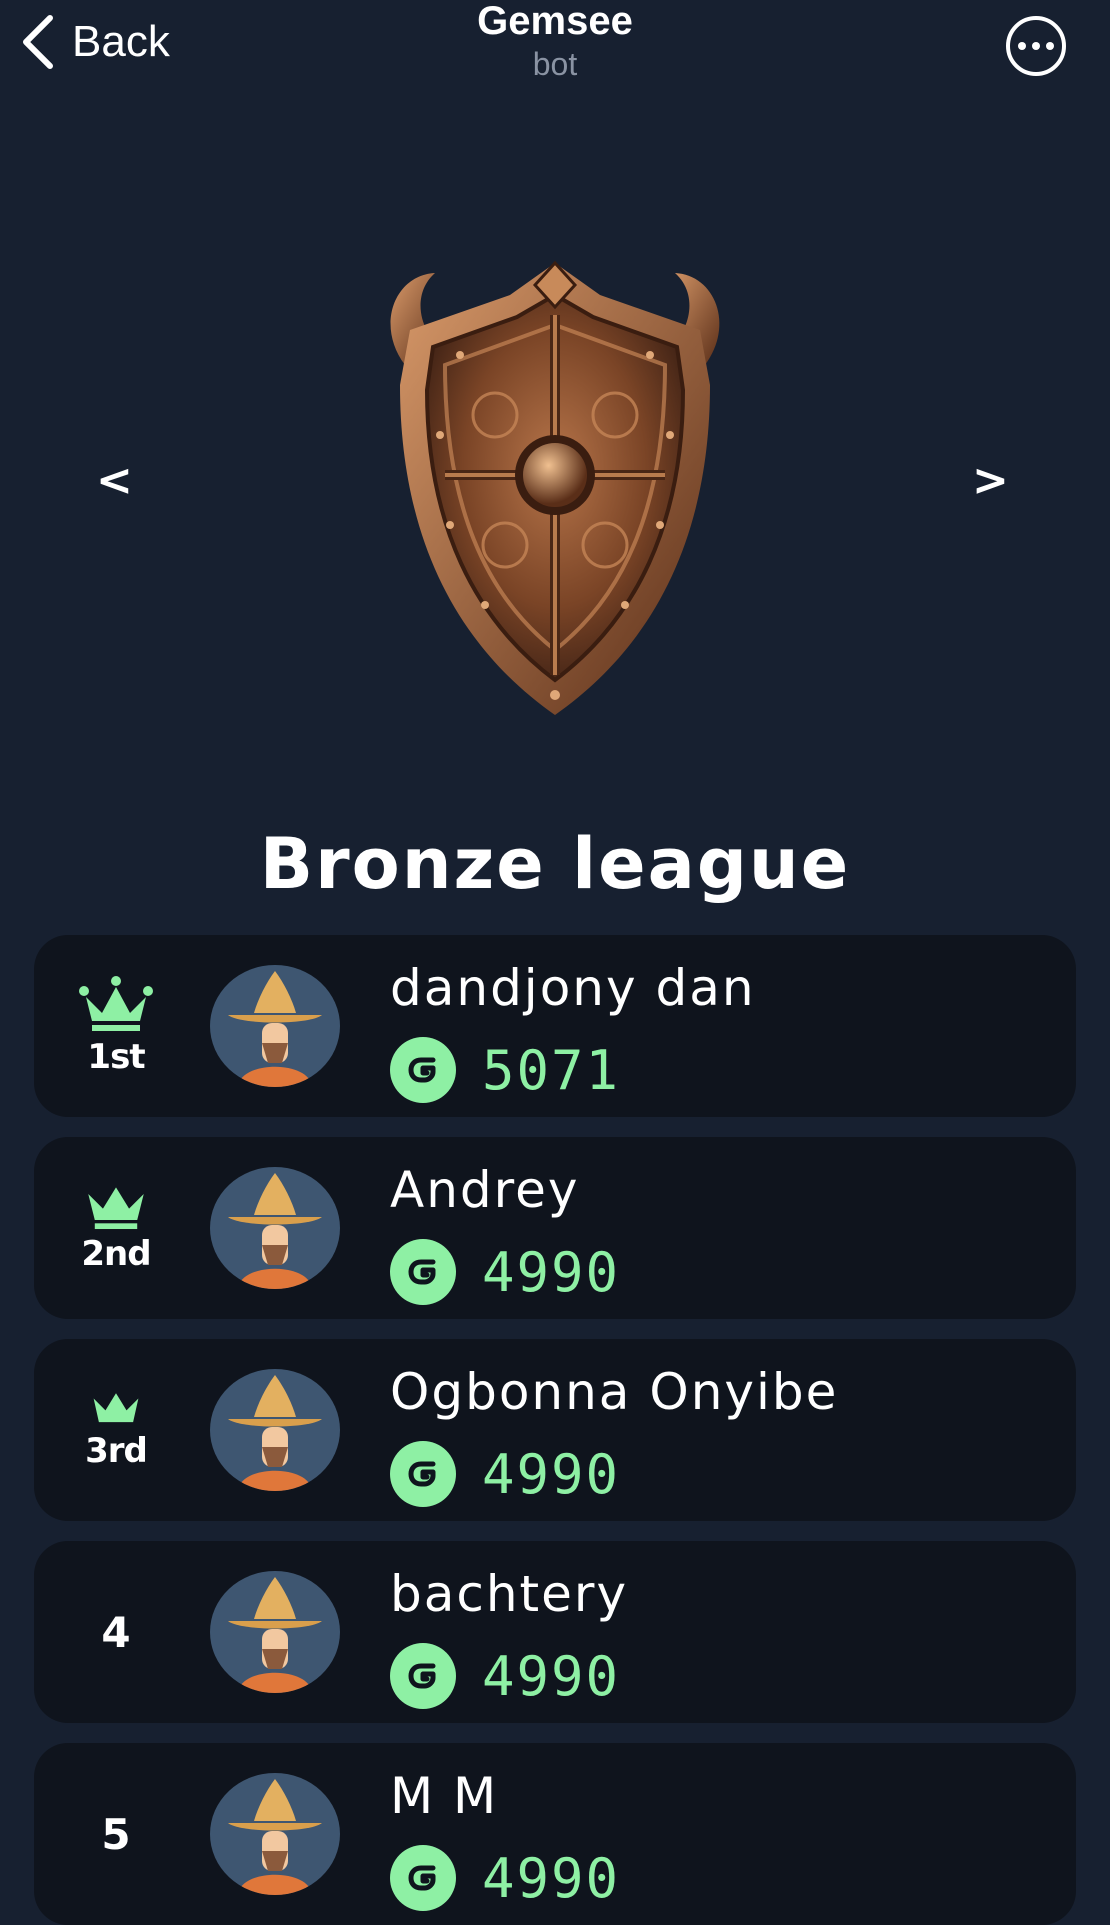 This screenshot has height=1925, width=1110. I want to click on app-subtitle: bot, so click(555, 64).